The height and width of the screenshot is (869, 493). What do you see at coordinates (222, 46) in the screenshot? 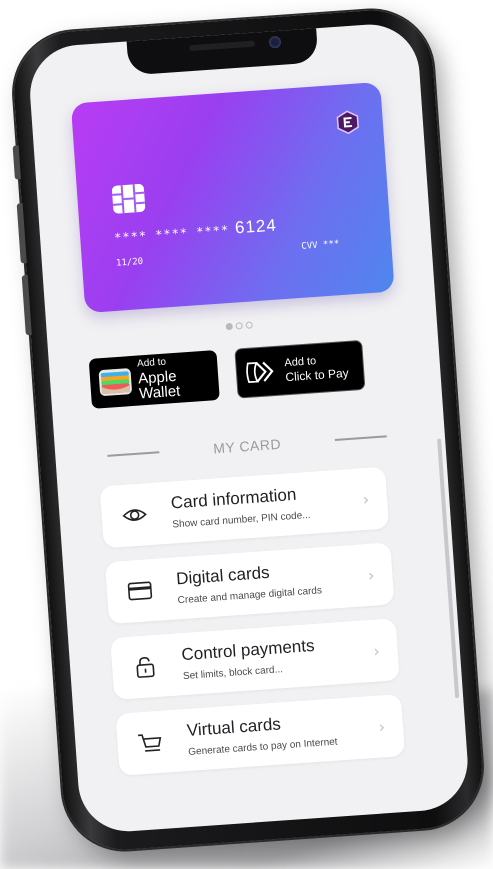
I see `speaker` at bounding box center [222, 46].